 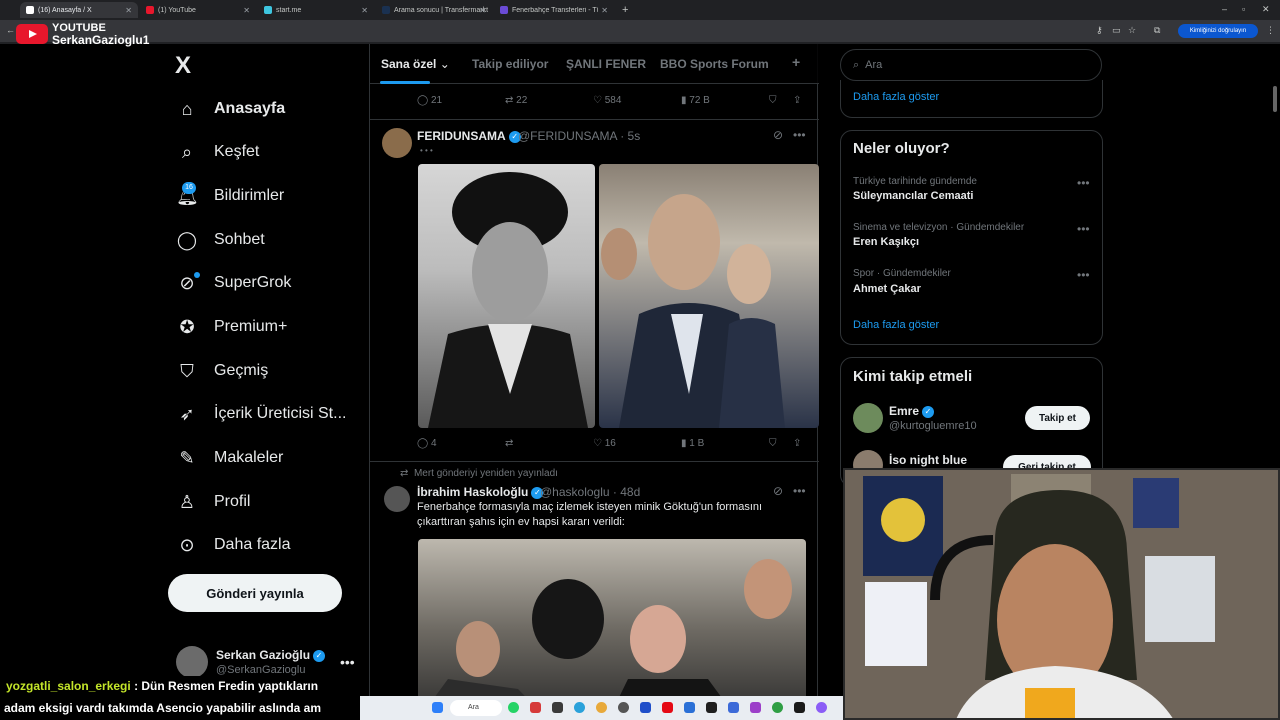 What do you see at coordinates (427, 443) in the screenshot?
I see `reply-button: ◯ 4` at bounding box center [427, 443].